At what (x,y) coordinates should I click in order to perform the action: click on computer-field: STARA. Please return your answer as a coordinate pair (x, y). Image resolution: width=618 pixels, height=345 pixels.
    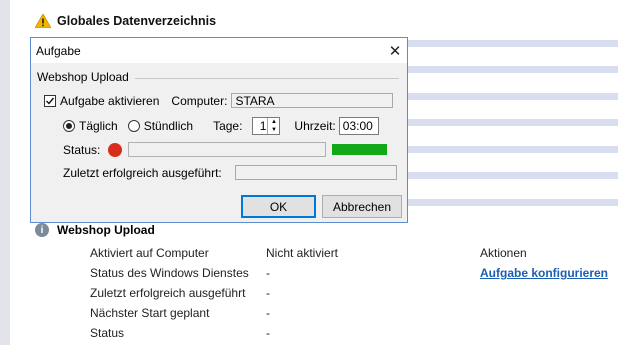
    Looking at the image, I should click on (312, 100).